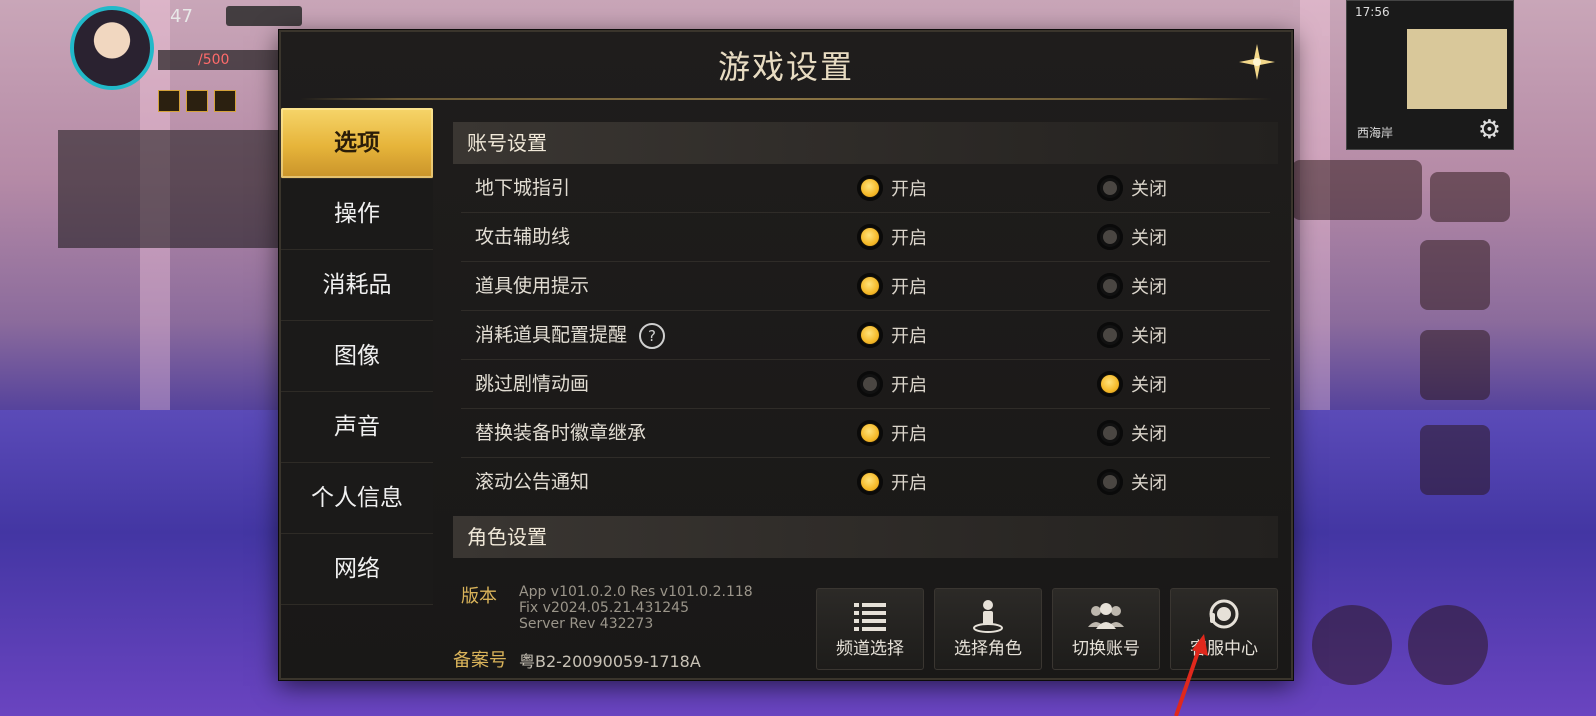  Describe the element at coordinates (523, 188) in the screenshot. I see `setting-label: 地下城指引` at that location.